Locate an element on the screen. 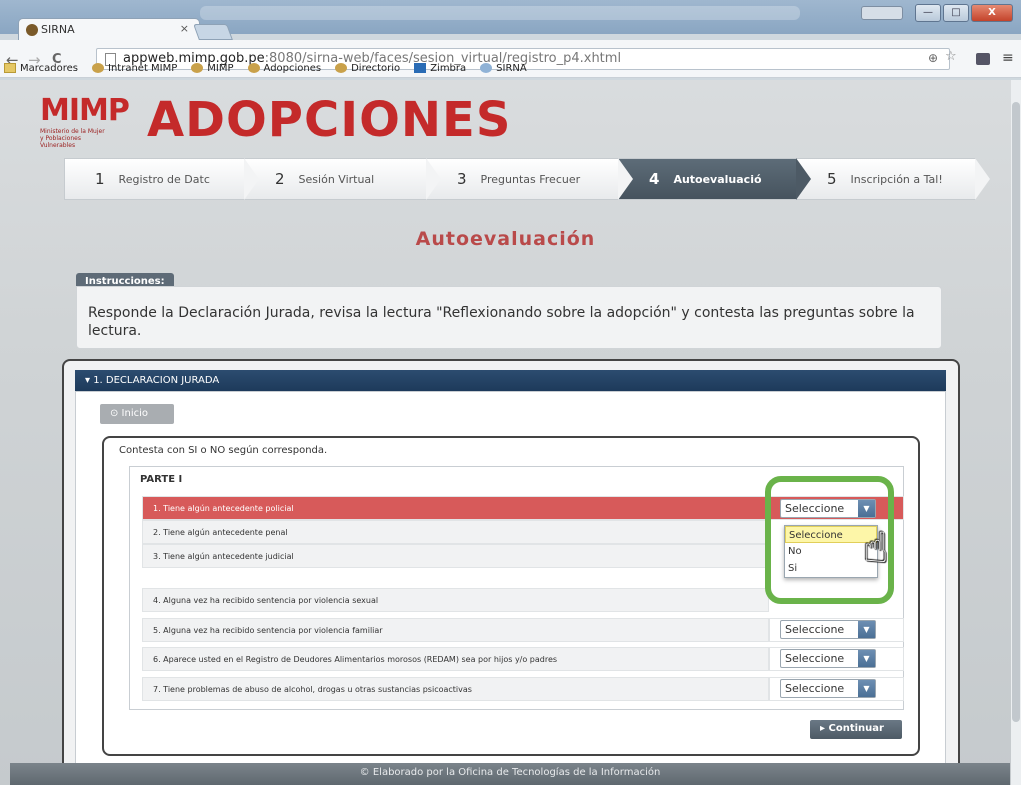 The image size is (1021, 785). question-row: 1. Tiene algún antecedente policial is located at coordinates (455, 508).